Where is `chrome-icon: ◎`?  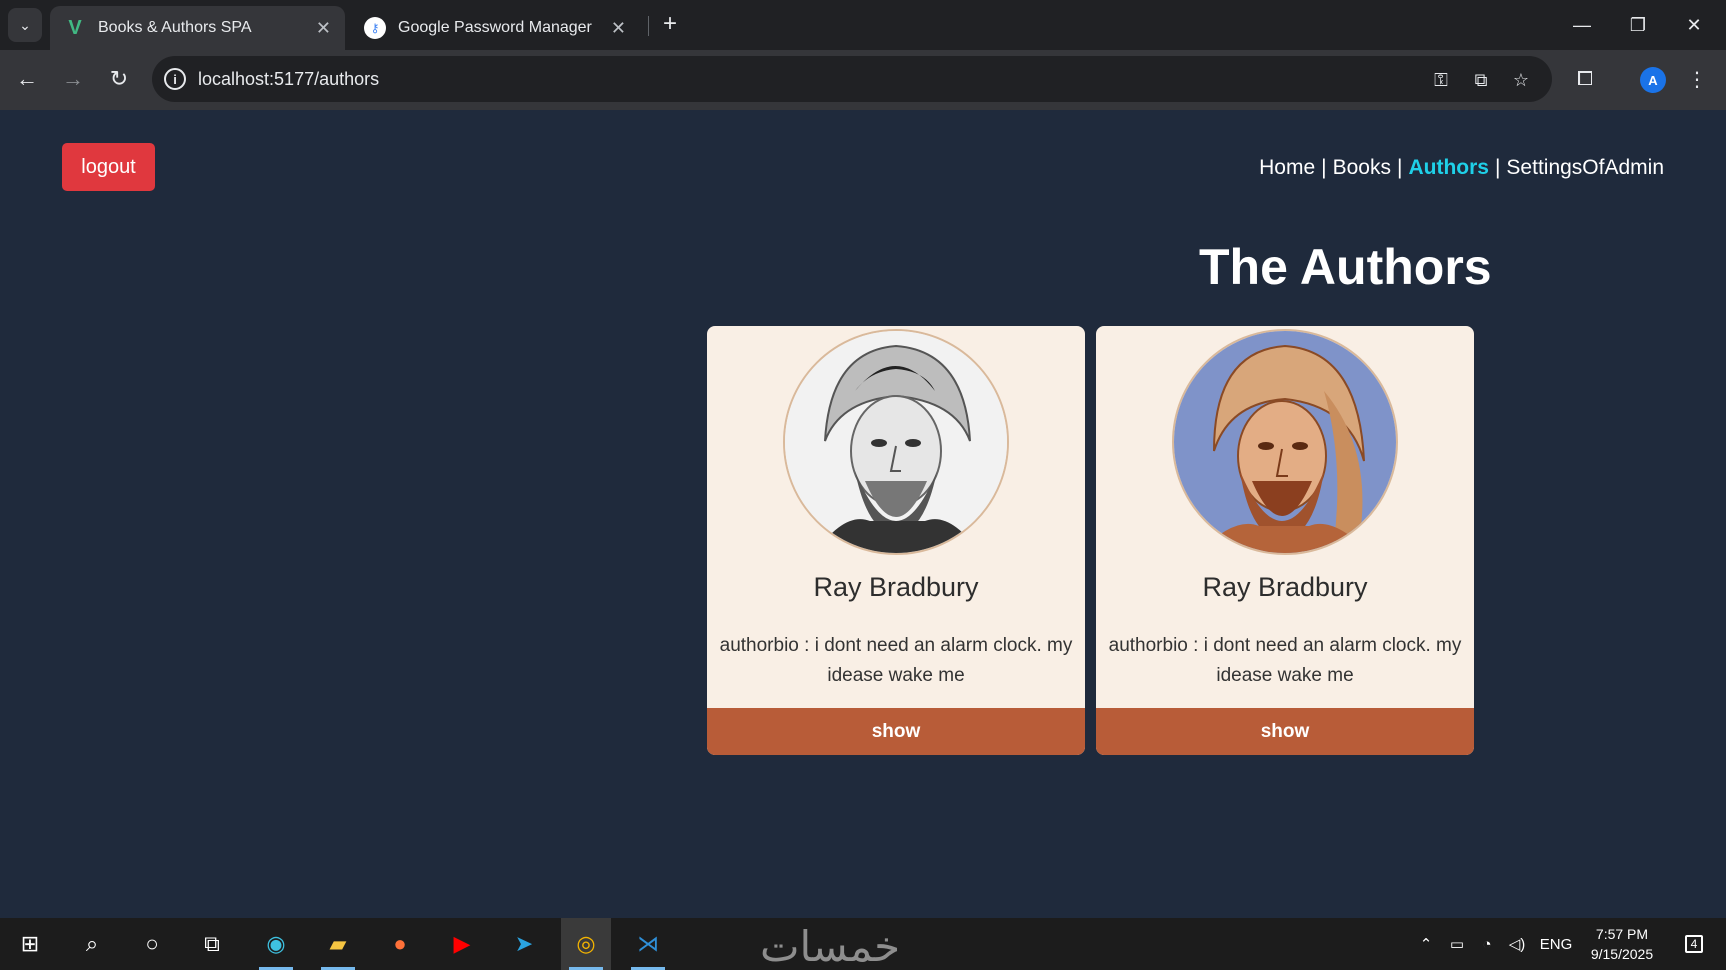 chrome-icon: ◎ is located at coordinates (586, 944).